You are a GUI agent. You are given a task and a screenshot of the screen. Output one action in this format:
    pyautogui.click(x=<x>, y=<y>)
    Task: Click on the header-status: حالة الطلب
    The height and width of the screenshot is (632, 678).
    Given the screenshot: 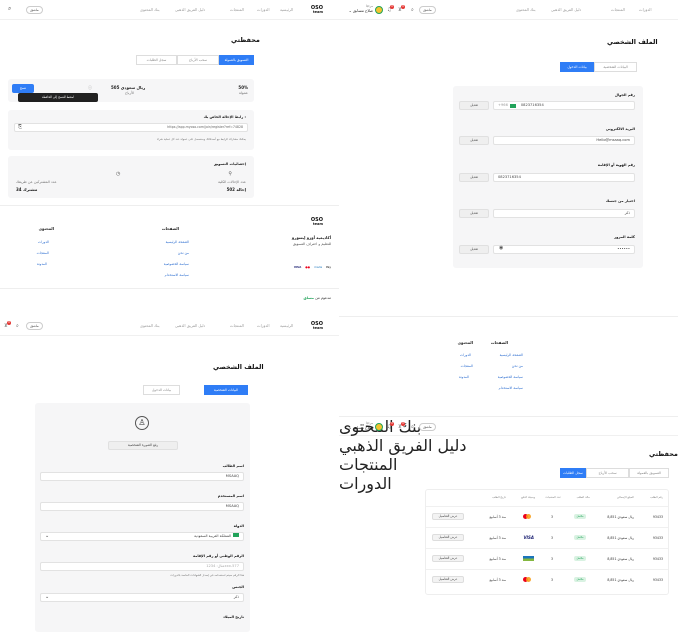 What is the action you would take?
    pyautogui.click(x=583, y=497)
    